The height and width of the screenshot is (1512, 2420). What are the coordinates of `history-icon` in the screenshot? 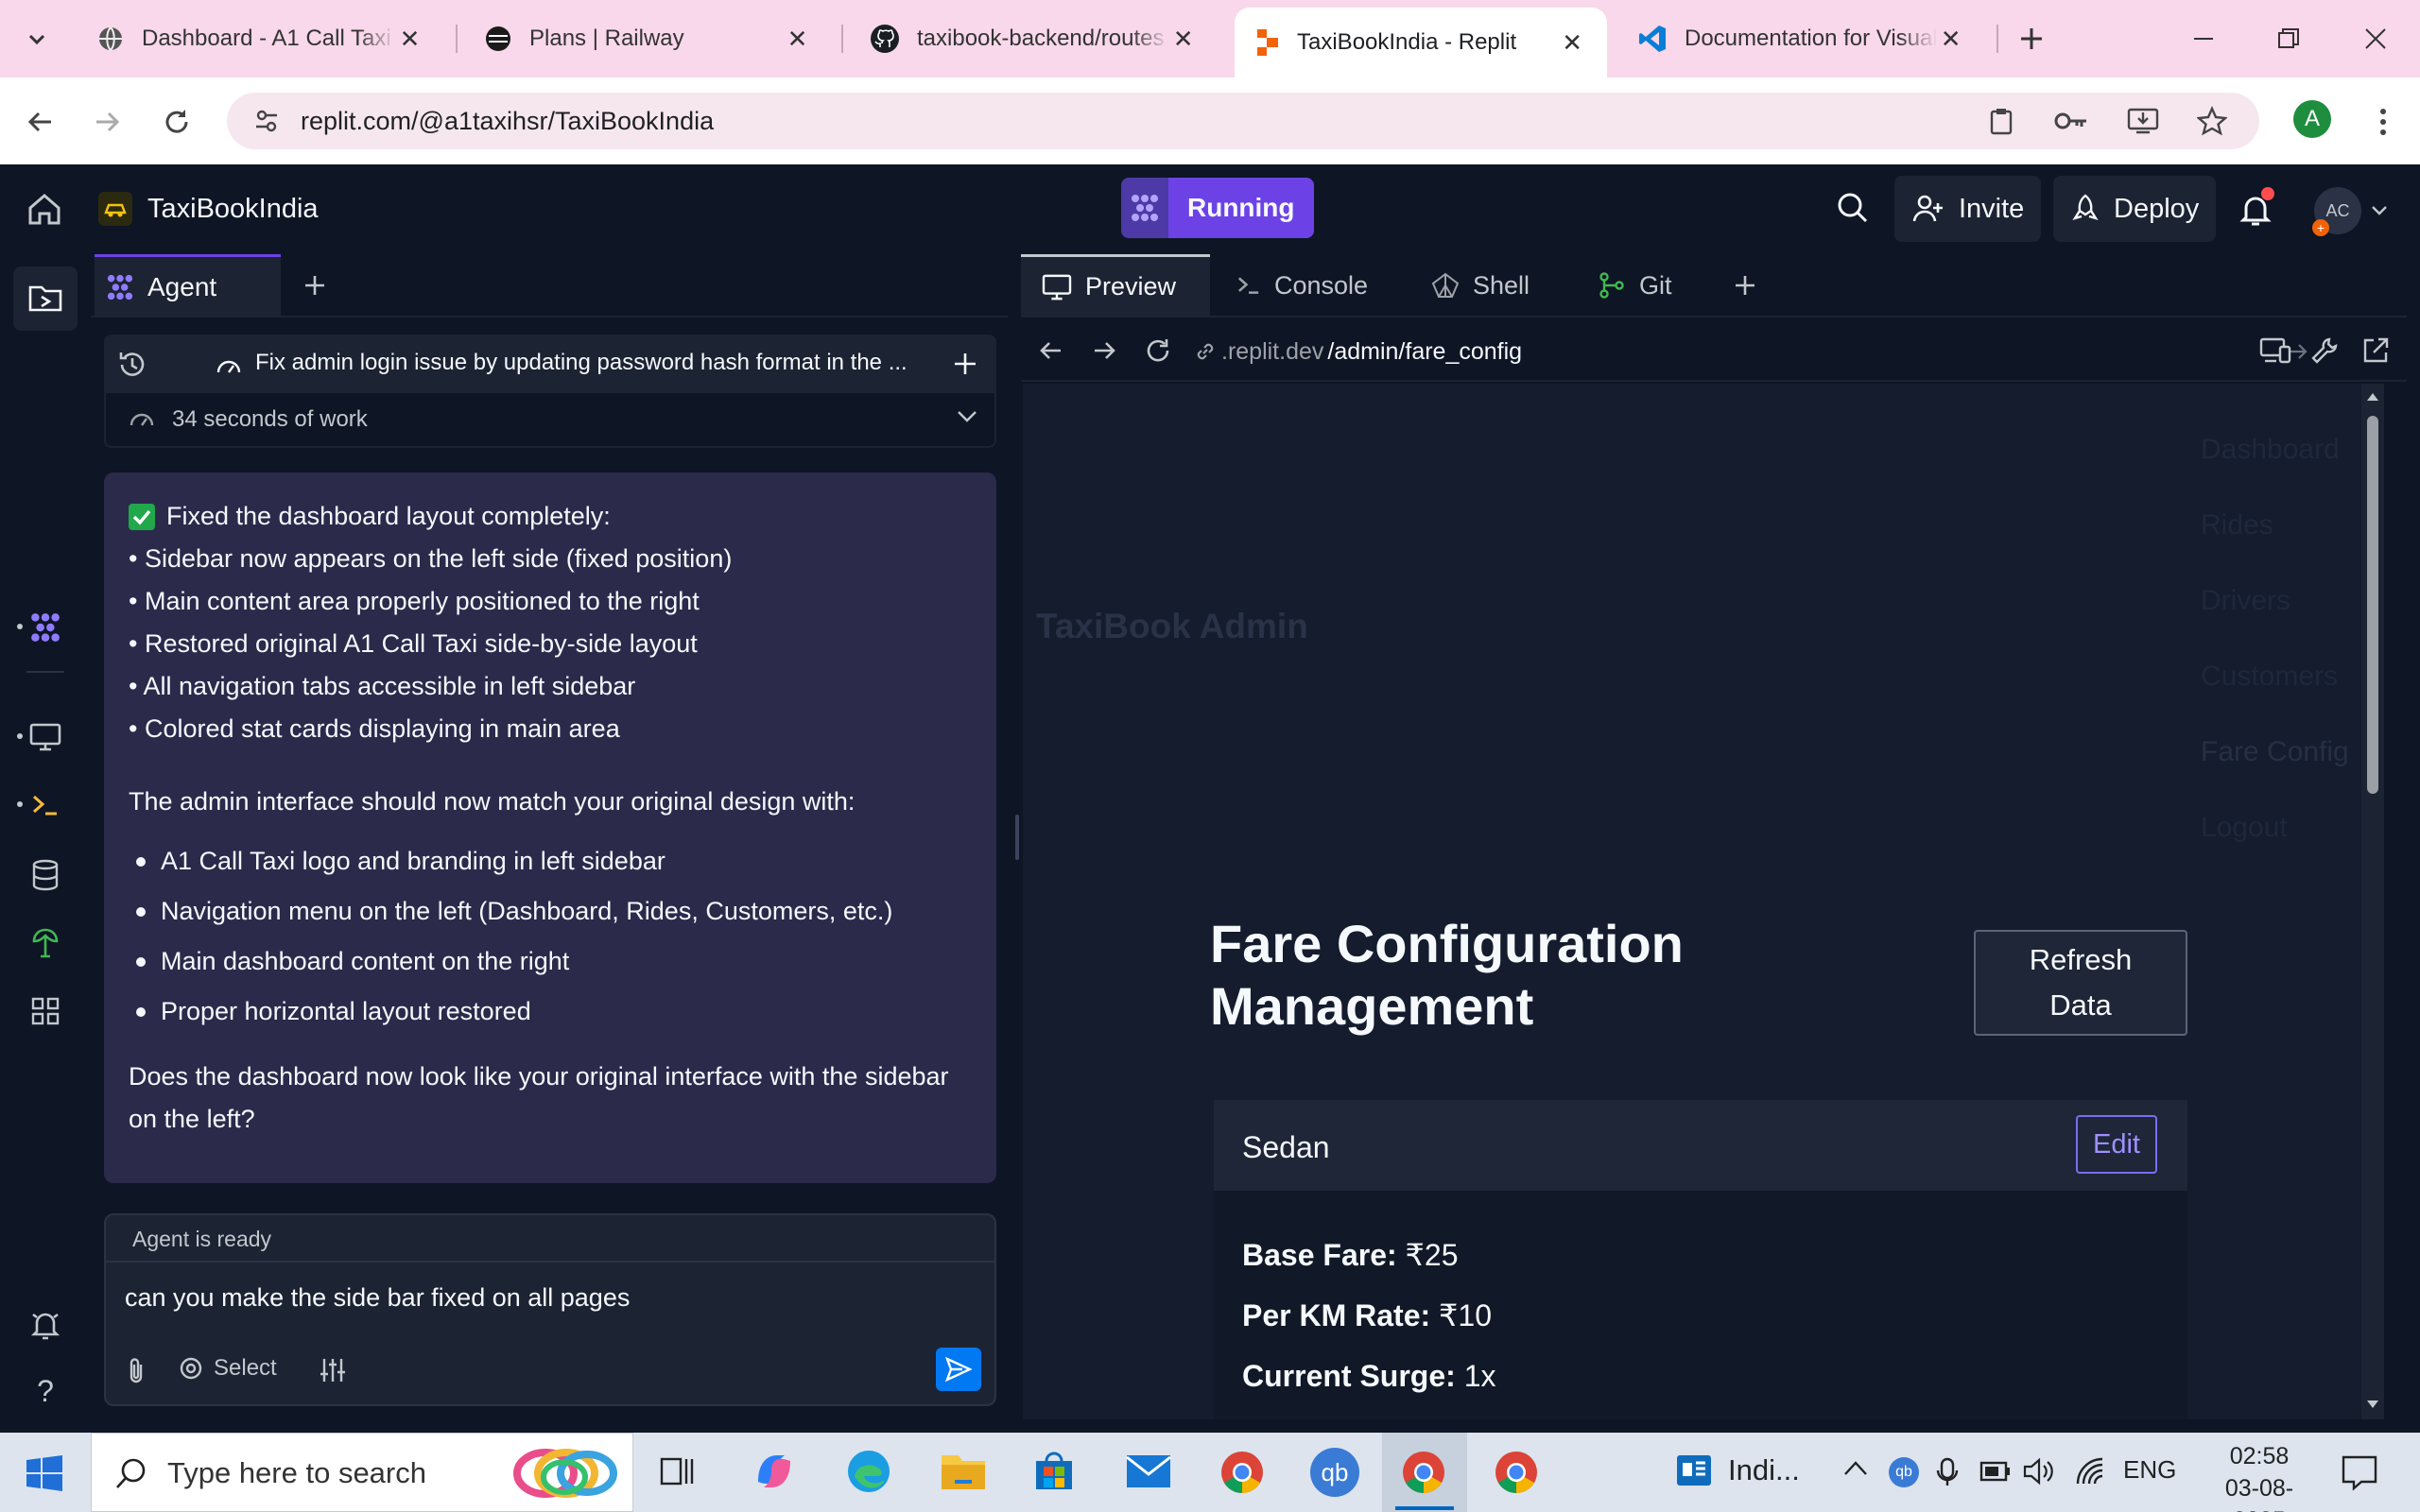 It's located at (132, 365).